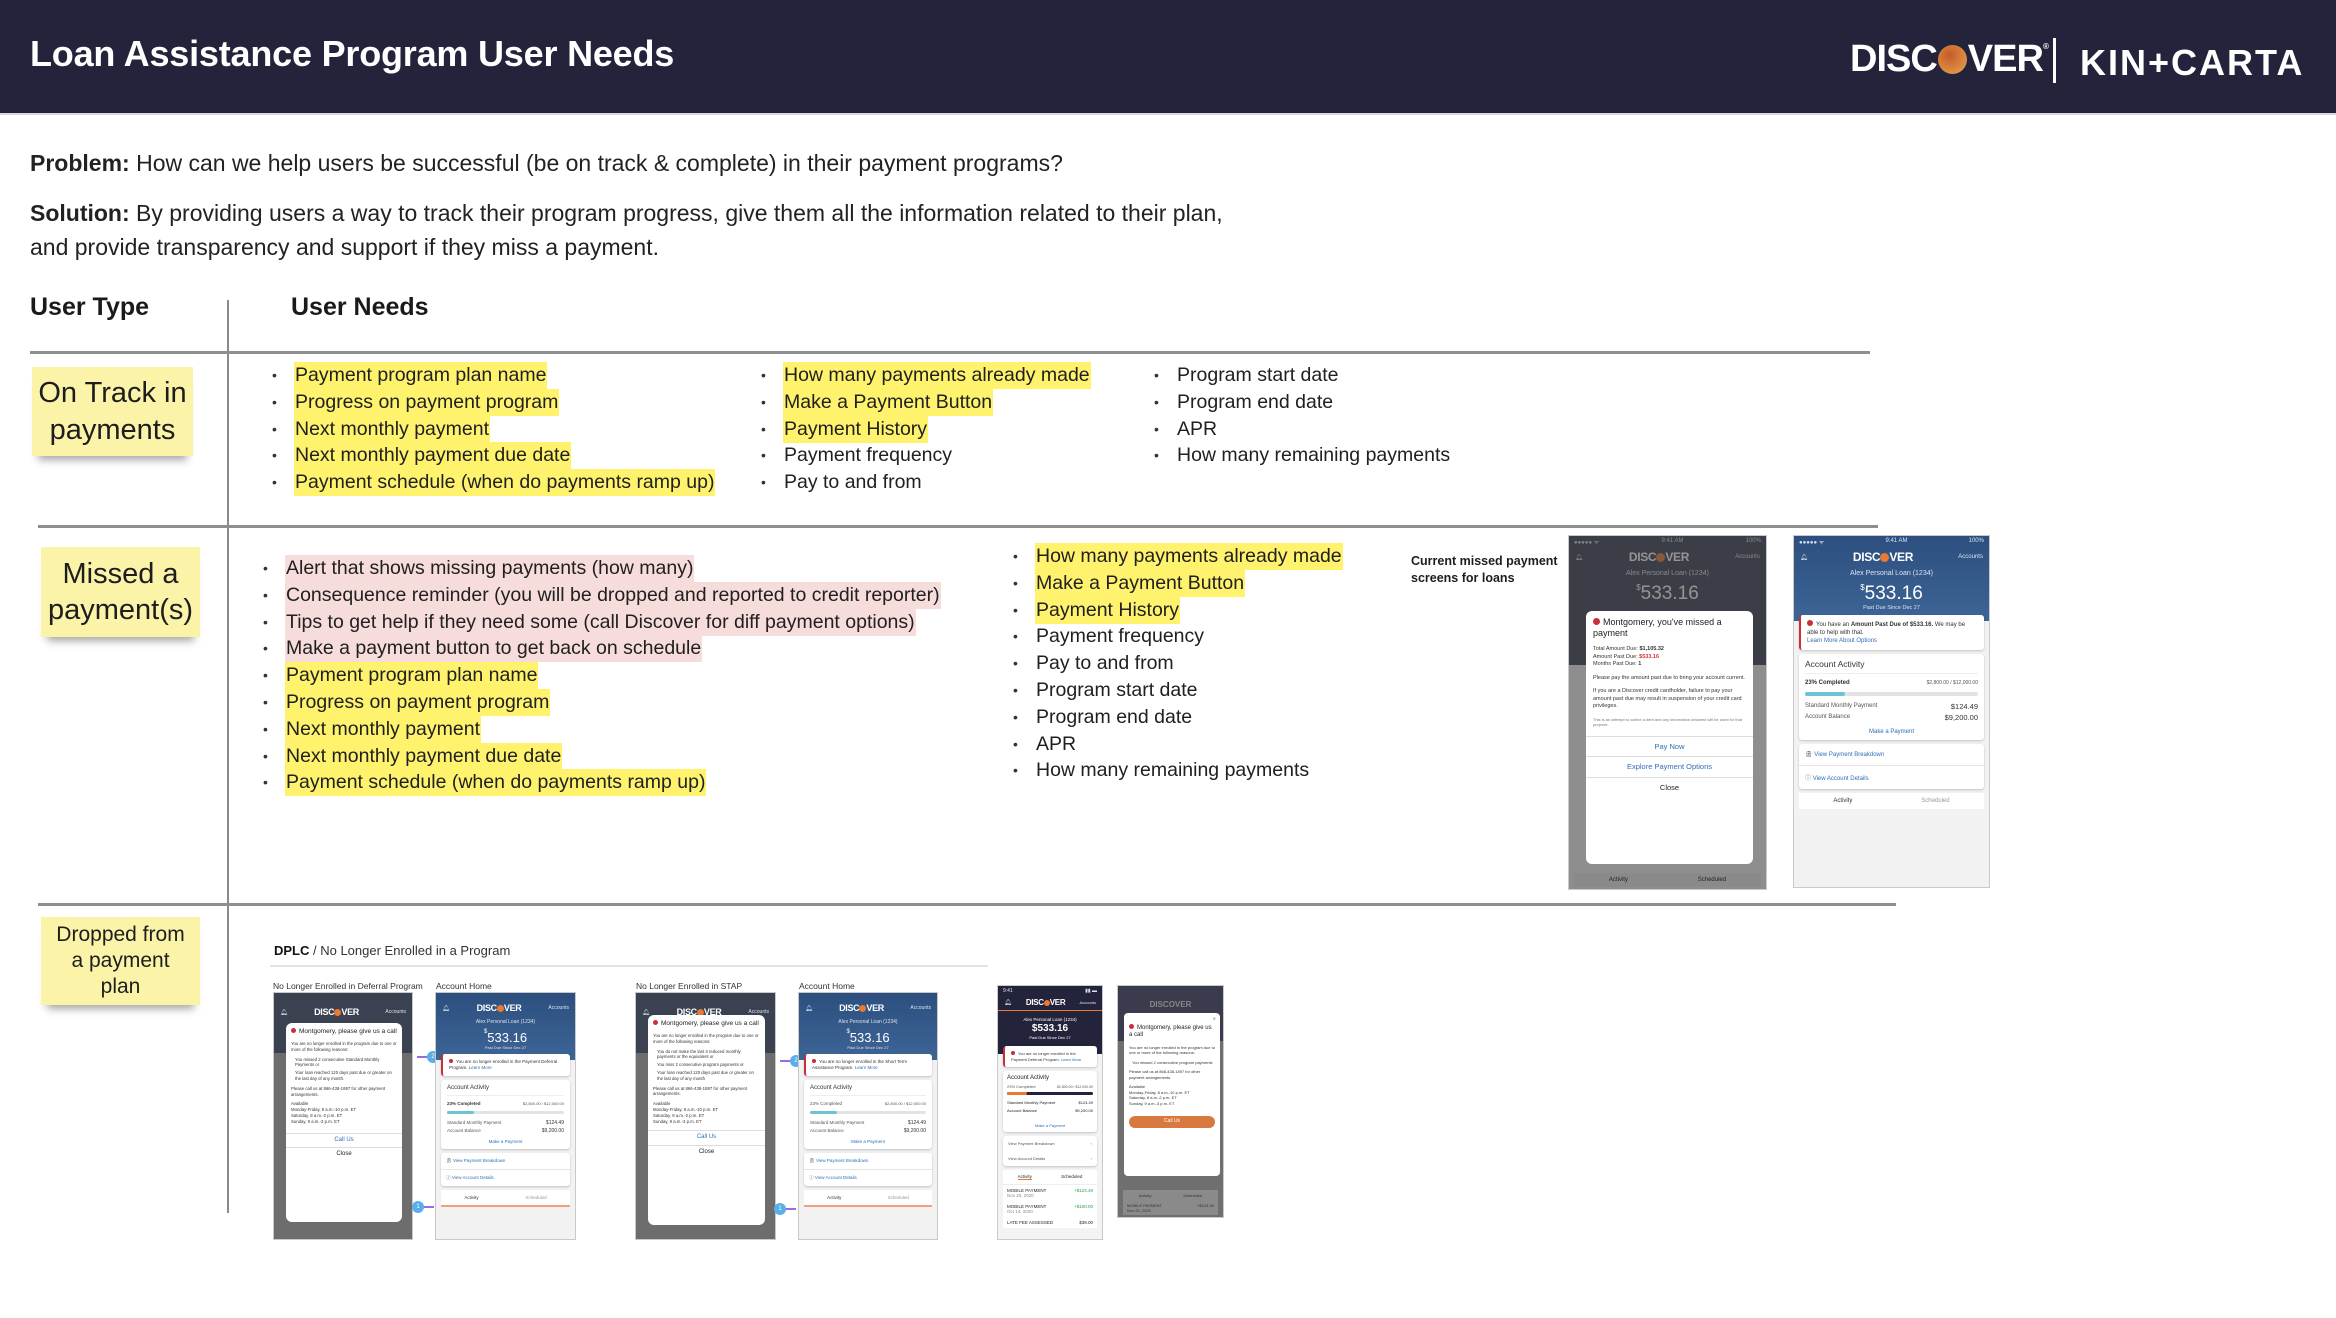 This screenshot has width=2336, height=1318. Describe the element at coordinates (1050, 1209) in the screenshot. I see `transaction-row: MOBILE PAYMENT Oct 14, 2020 +$100.00` at that location.